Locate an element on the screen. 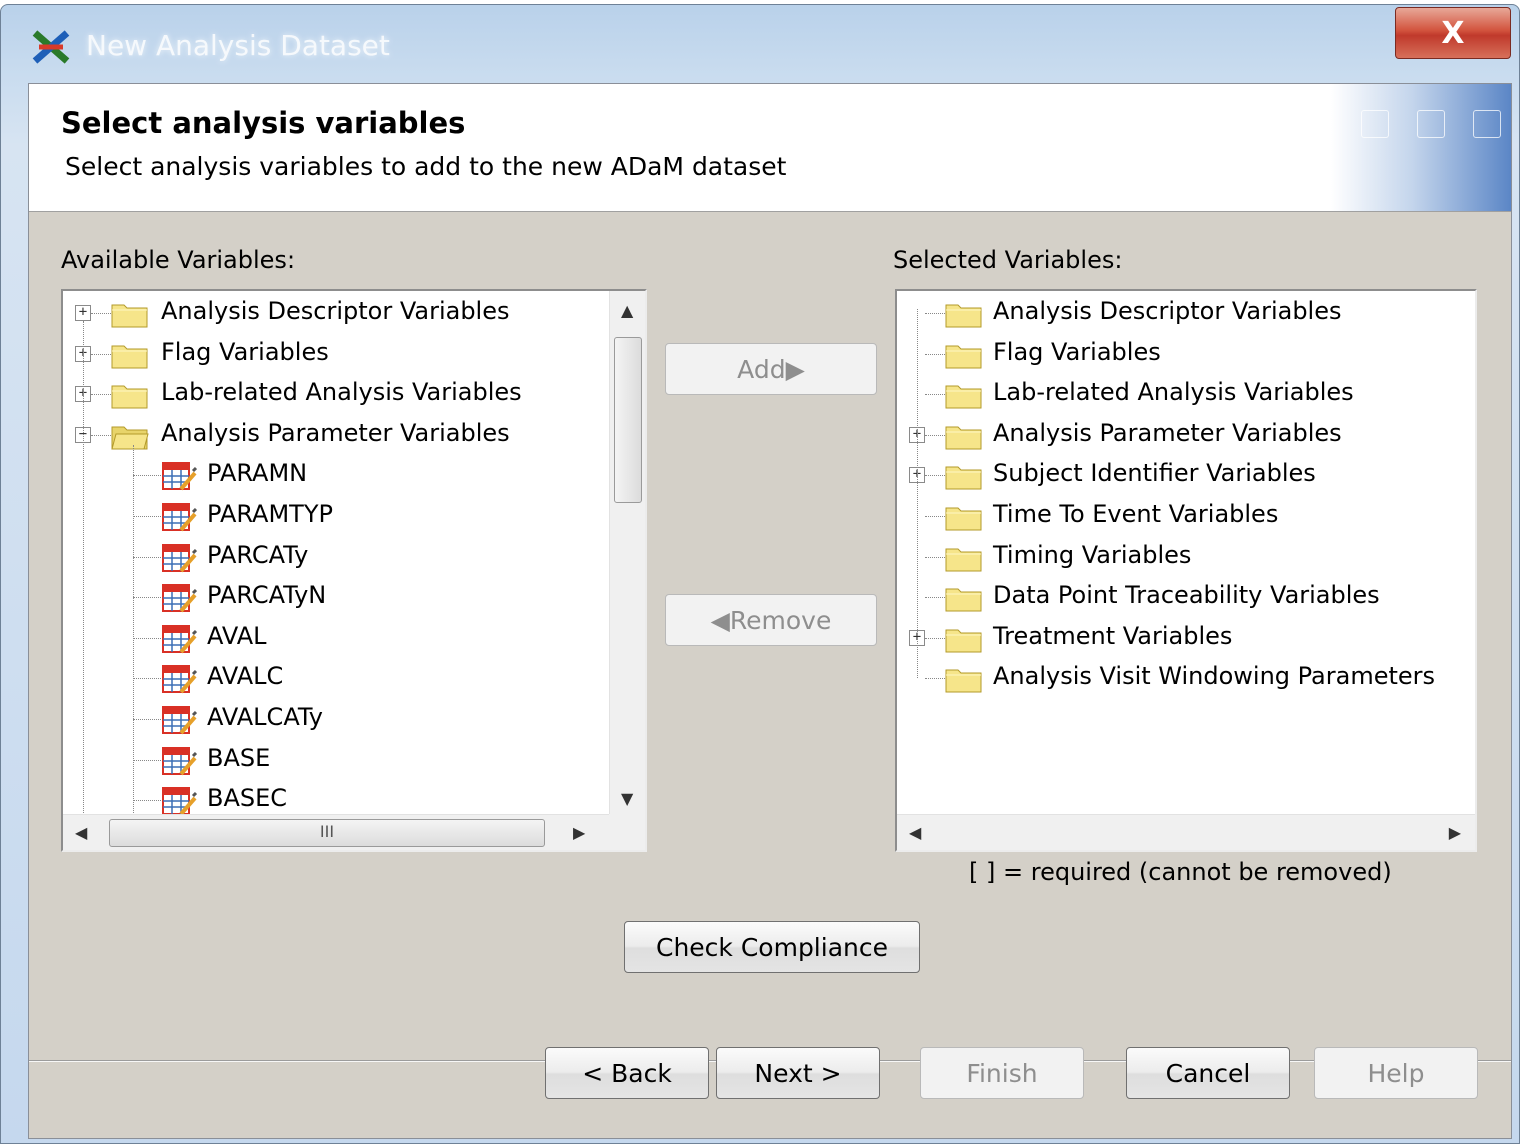 The height and width of the screenshot is (1144, 1520). page-title: Select analysis variables is located at coordinates (263, 123).